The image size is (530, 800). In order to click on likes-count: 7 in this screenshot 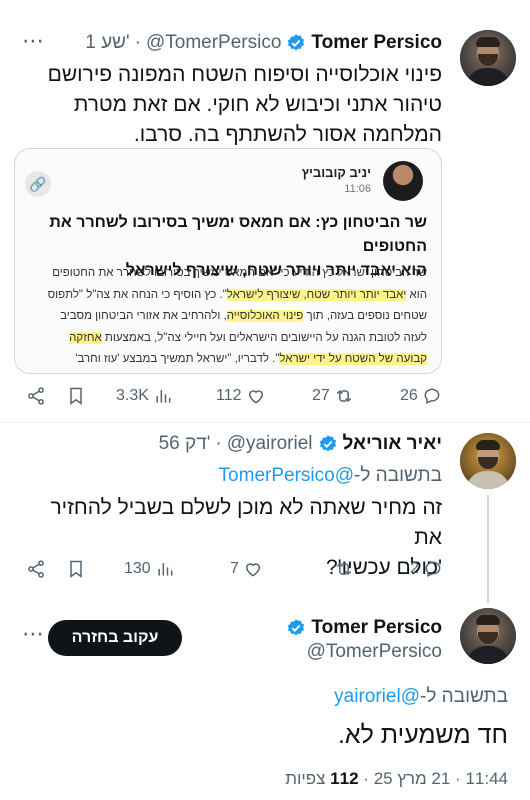, I will do `click(234, 568)`.